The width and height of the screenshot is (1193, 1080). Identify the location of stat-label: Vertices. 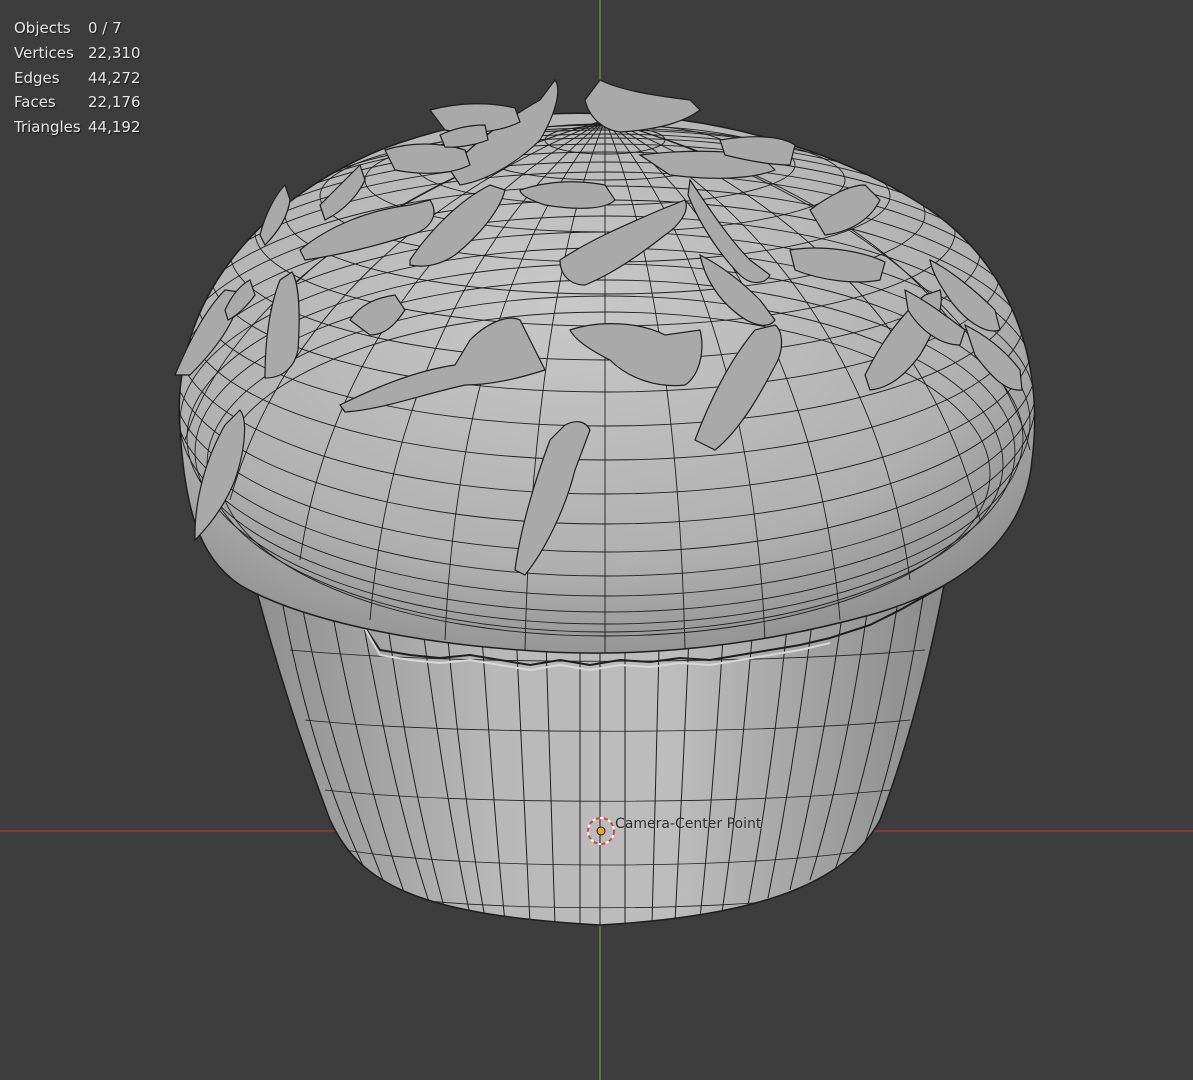
(44, 52).